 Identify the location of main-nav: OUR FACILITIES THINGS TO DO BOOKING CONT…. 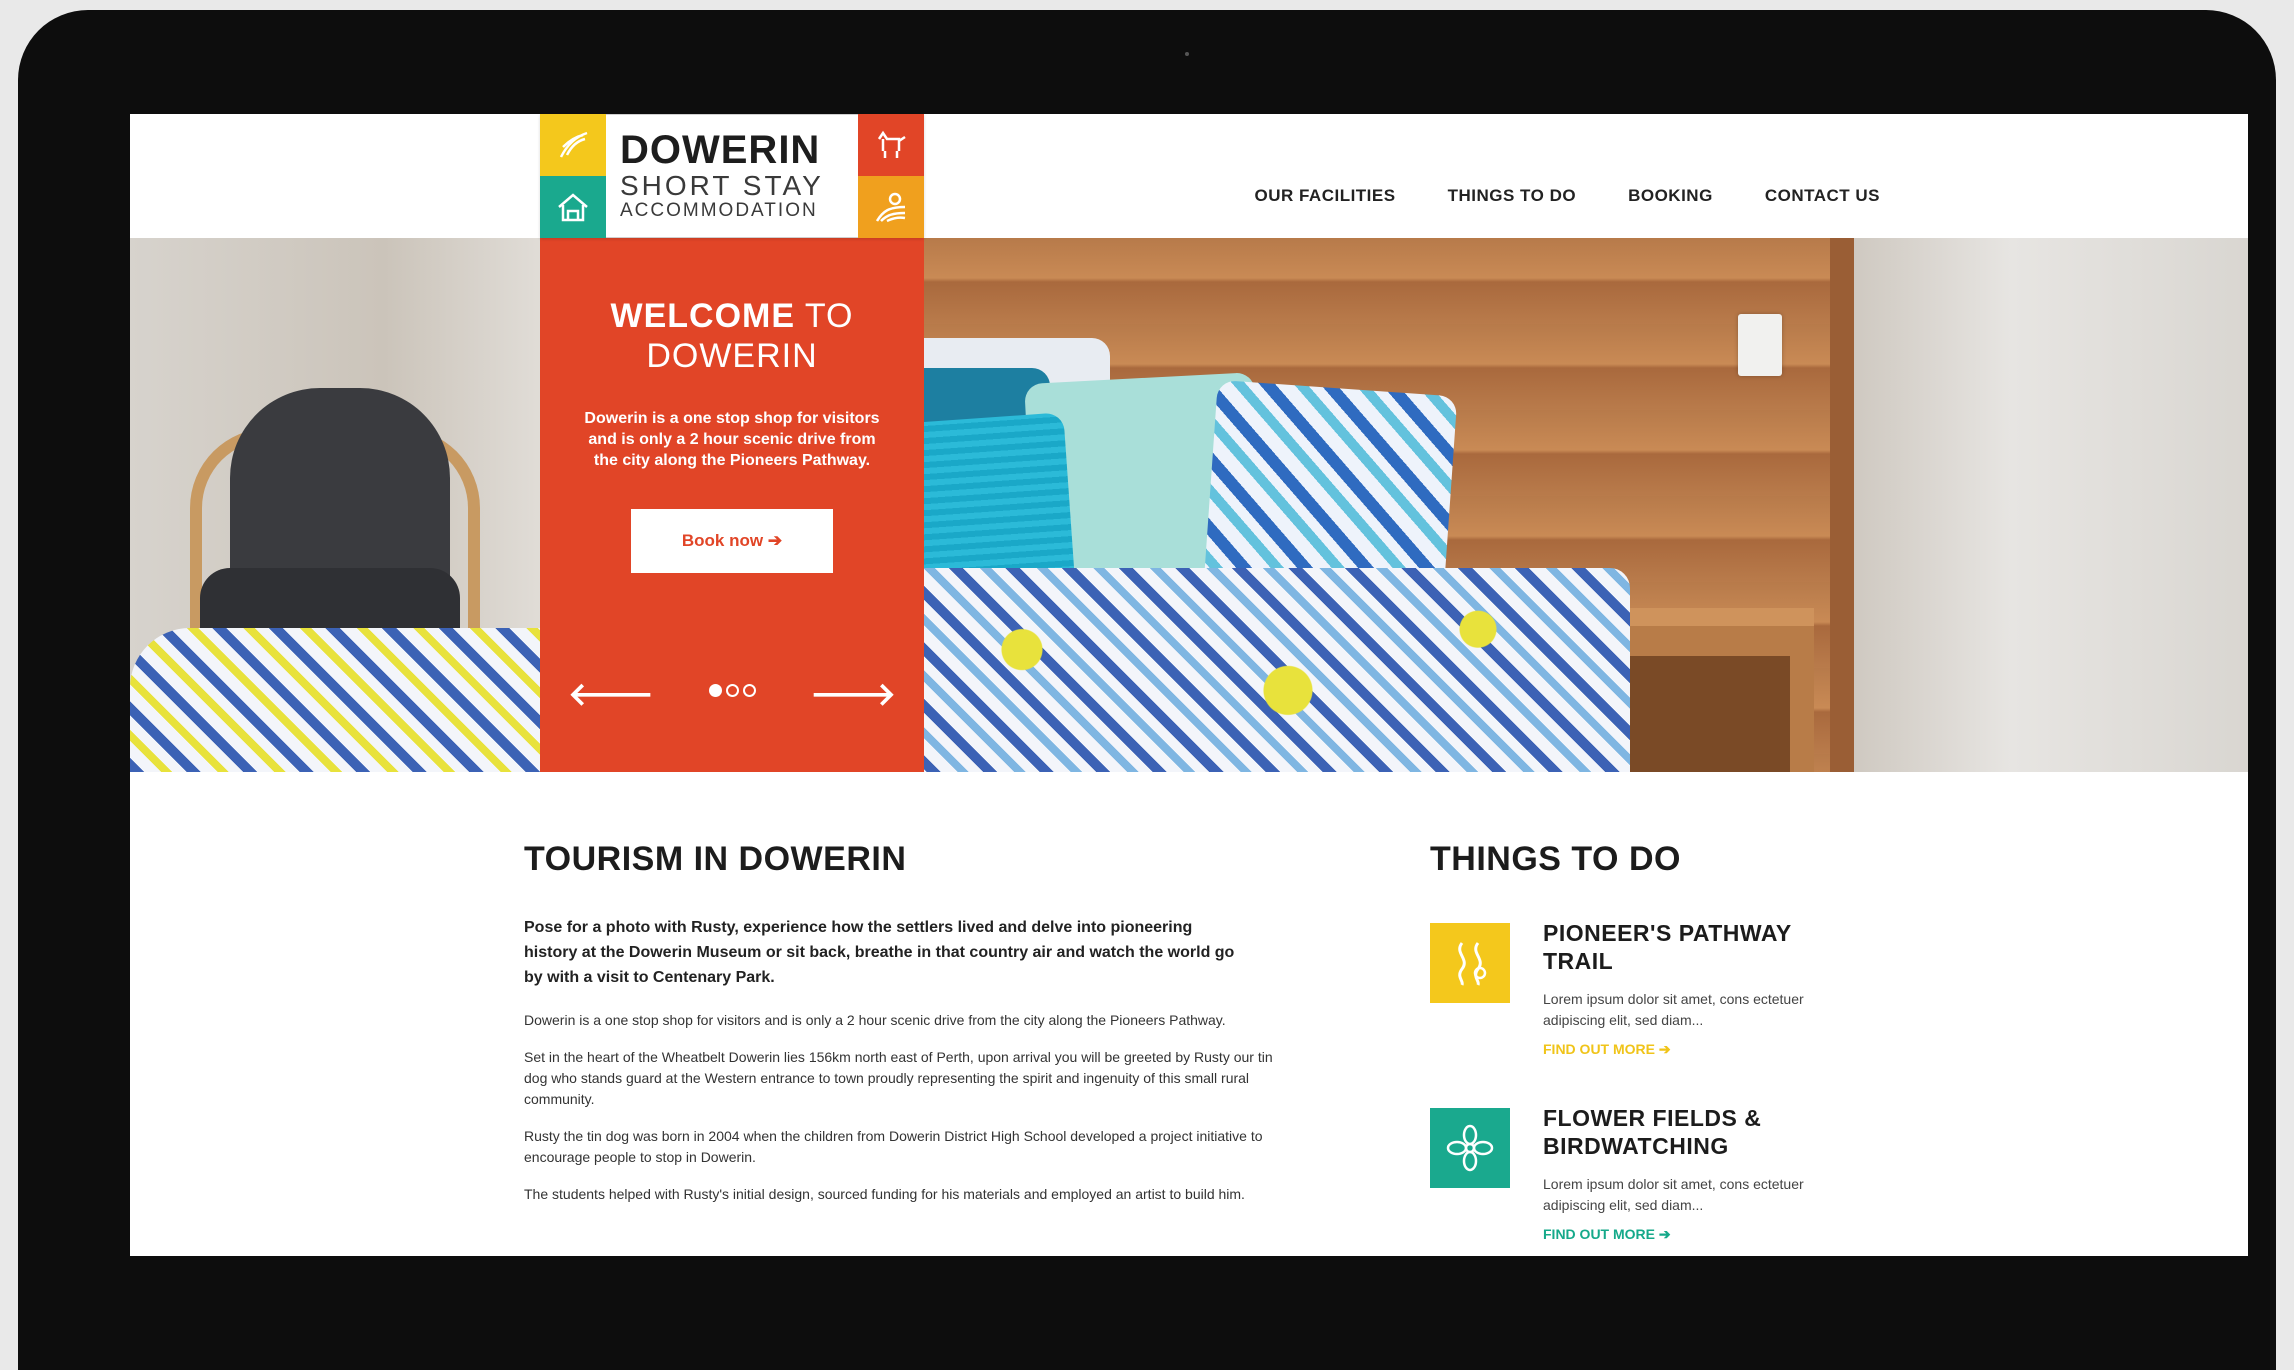
(1567, 196).